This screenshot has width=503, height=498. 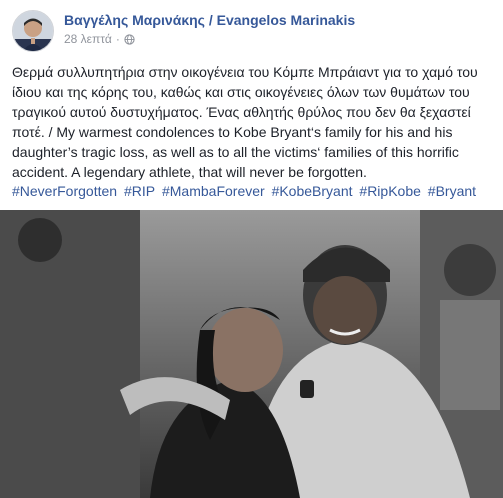 What do you see at coordinates (452, 191) in the screenshot?
I see `hashtag-link: #Bryant` at bounding box center [452, 191].